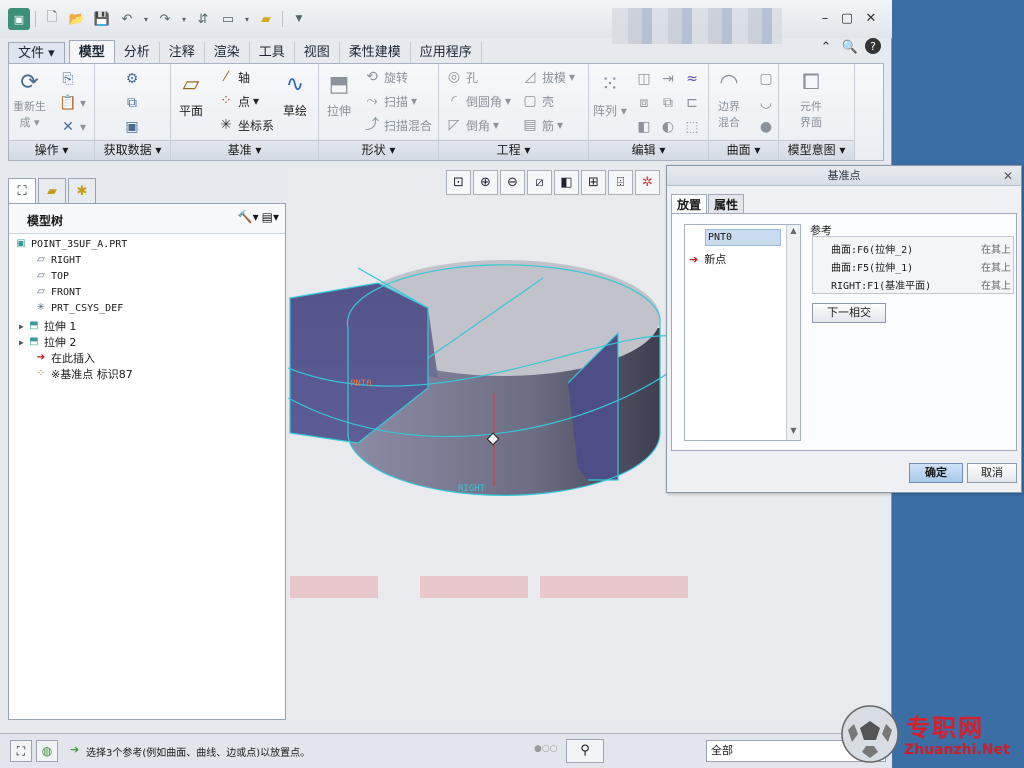  Describe the element at coordinates (692, 103) in the screenshot. I see `thicken-button: ⊏` at that location.